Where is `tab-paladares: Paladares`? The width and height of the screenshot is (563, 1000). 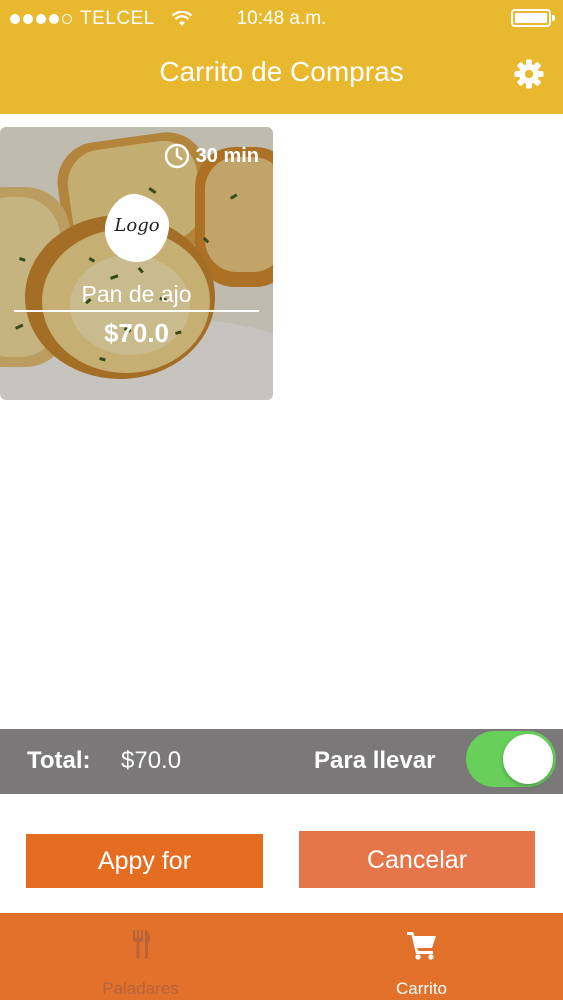
tab-paladares: Paladares is located at coordinates (140, 956).